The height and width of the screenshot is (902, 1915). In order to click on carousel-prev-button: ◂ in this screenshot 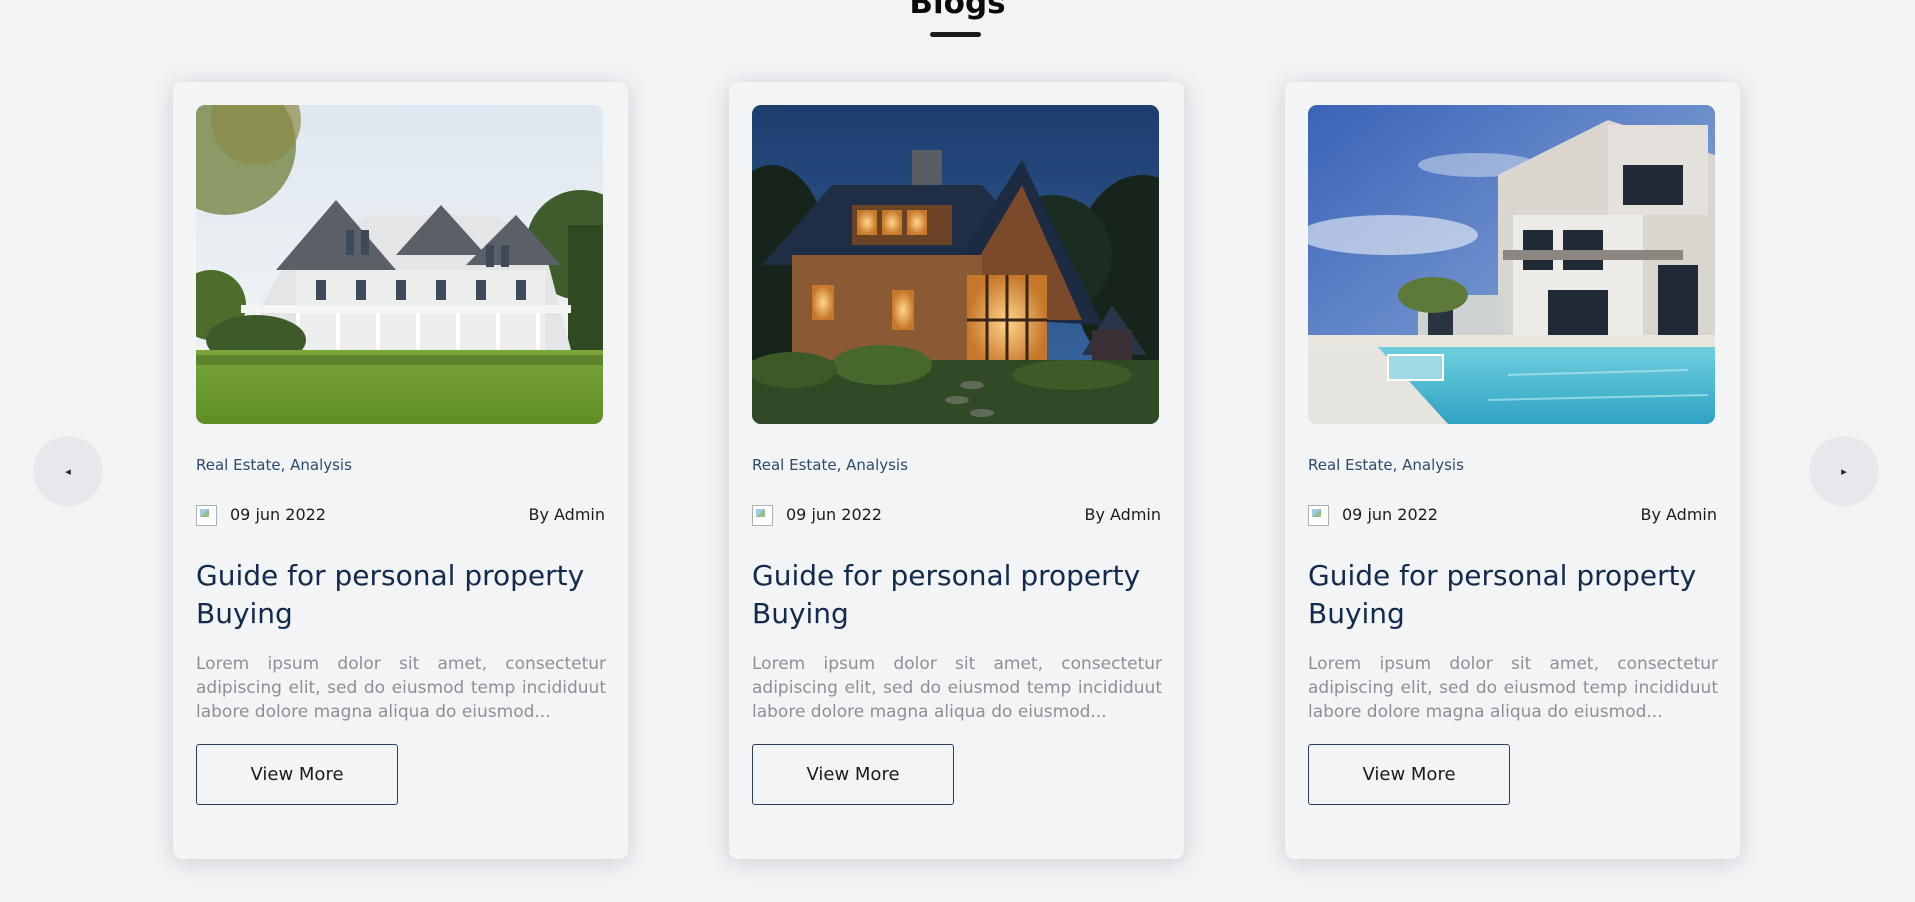, I will do `click(68, 471)`.